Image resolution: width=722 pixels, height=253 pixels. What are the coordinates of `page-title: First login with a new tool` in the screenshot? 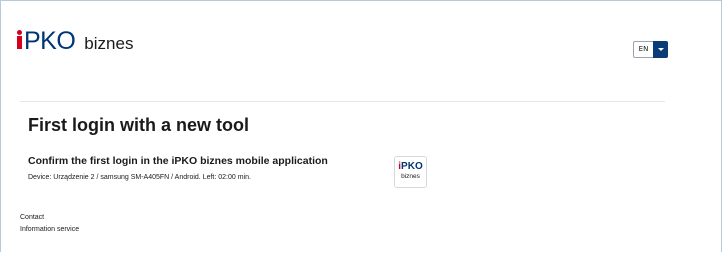 It's located at (138, 125).